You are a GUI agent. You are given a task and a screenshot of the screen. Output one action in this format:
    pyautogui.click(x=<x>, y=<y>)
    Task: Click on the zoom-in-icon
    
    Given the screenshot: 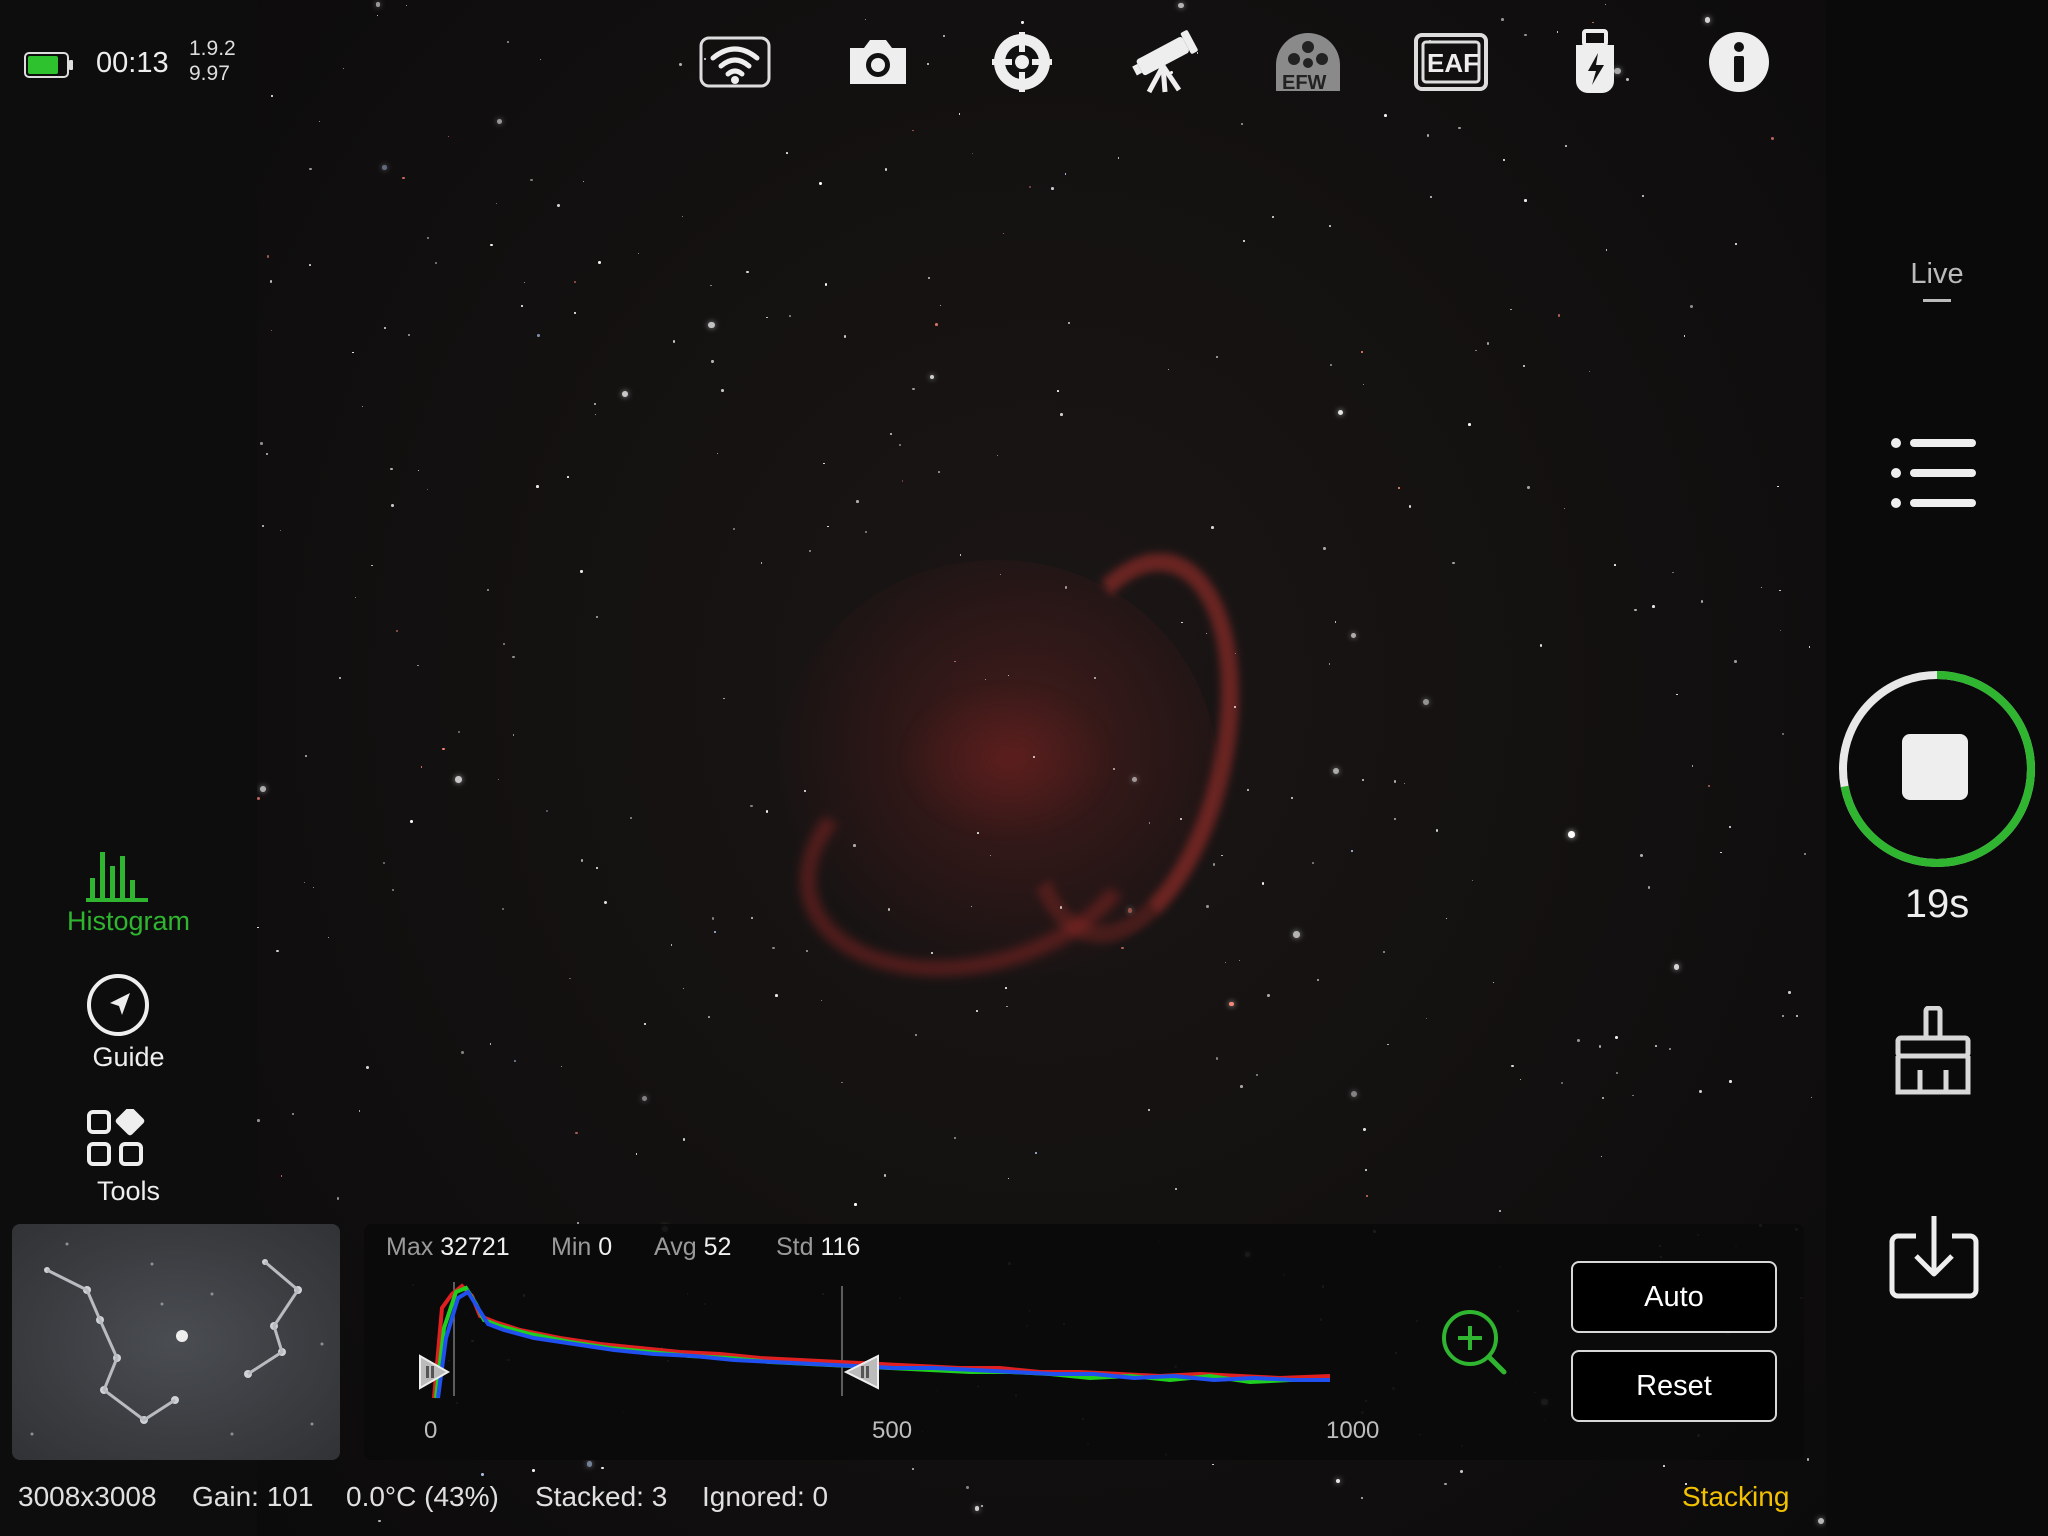 What is the action you would take?
    pyautogui.click(x=1475, y=1345)
    